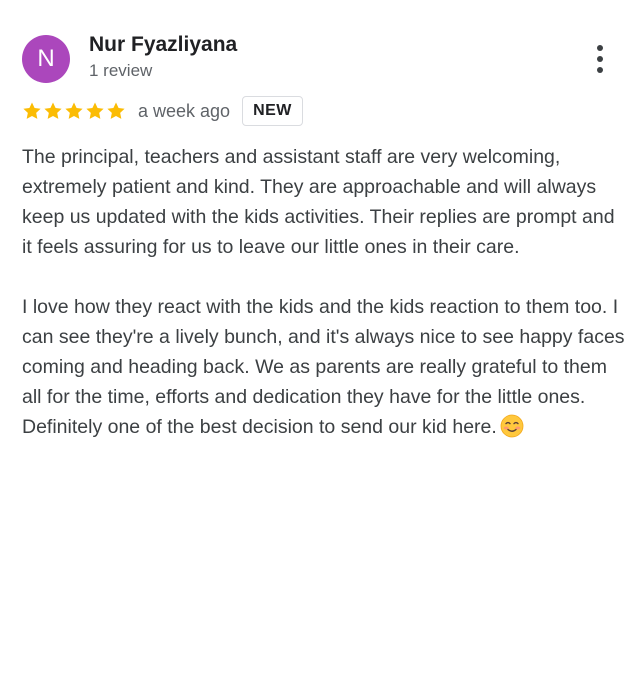 Image resolution: width=639 pixels, height=698 pixels. I want to click on new-badge: NEW, so click(272, 111).